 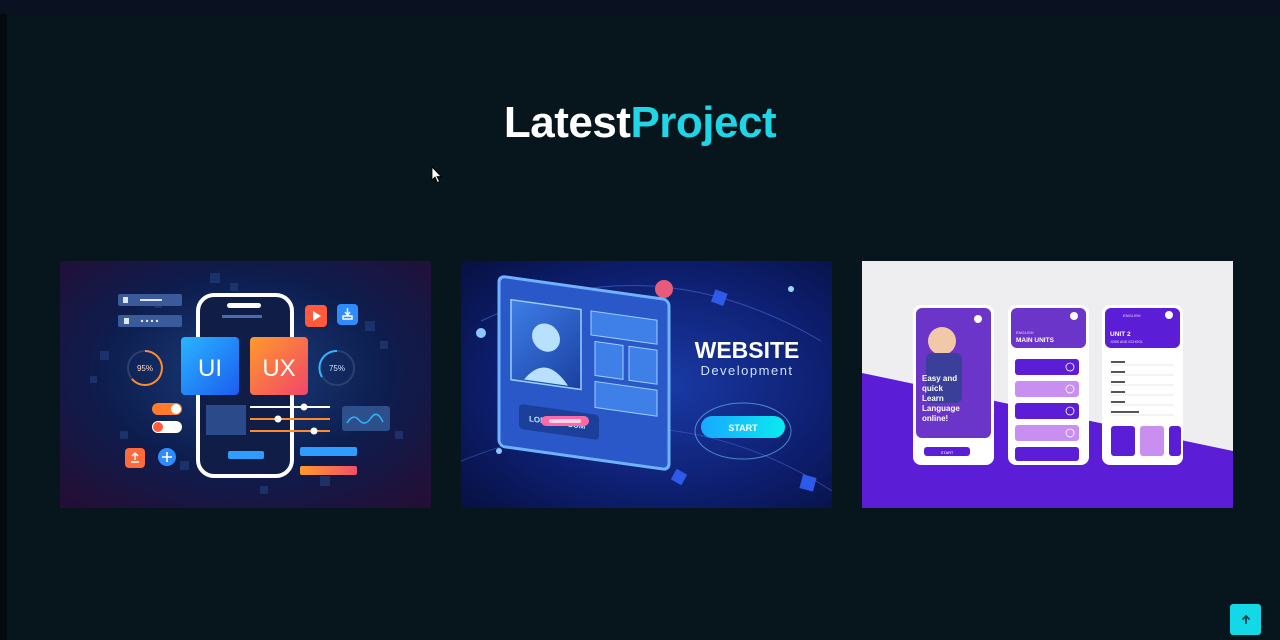 I want to click on start-mini-button: START, so click(x=947, y=452).